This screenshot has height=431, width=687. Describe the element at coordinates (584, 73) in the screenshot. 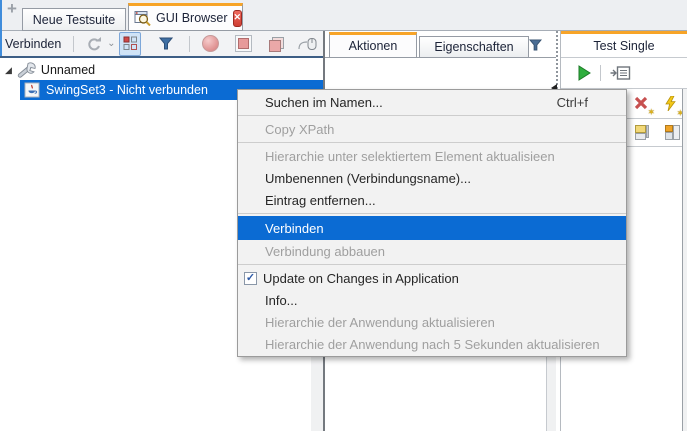

I see `play-icon` at that location.